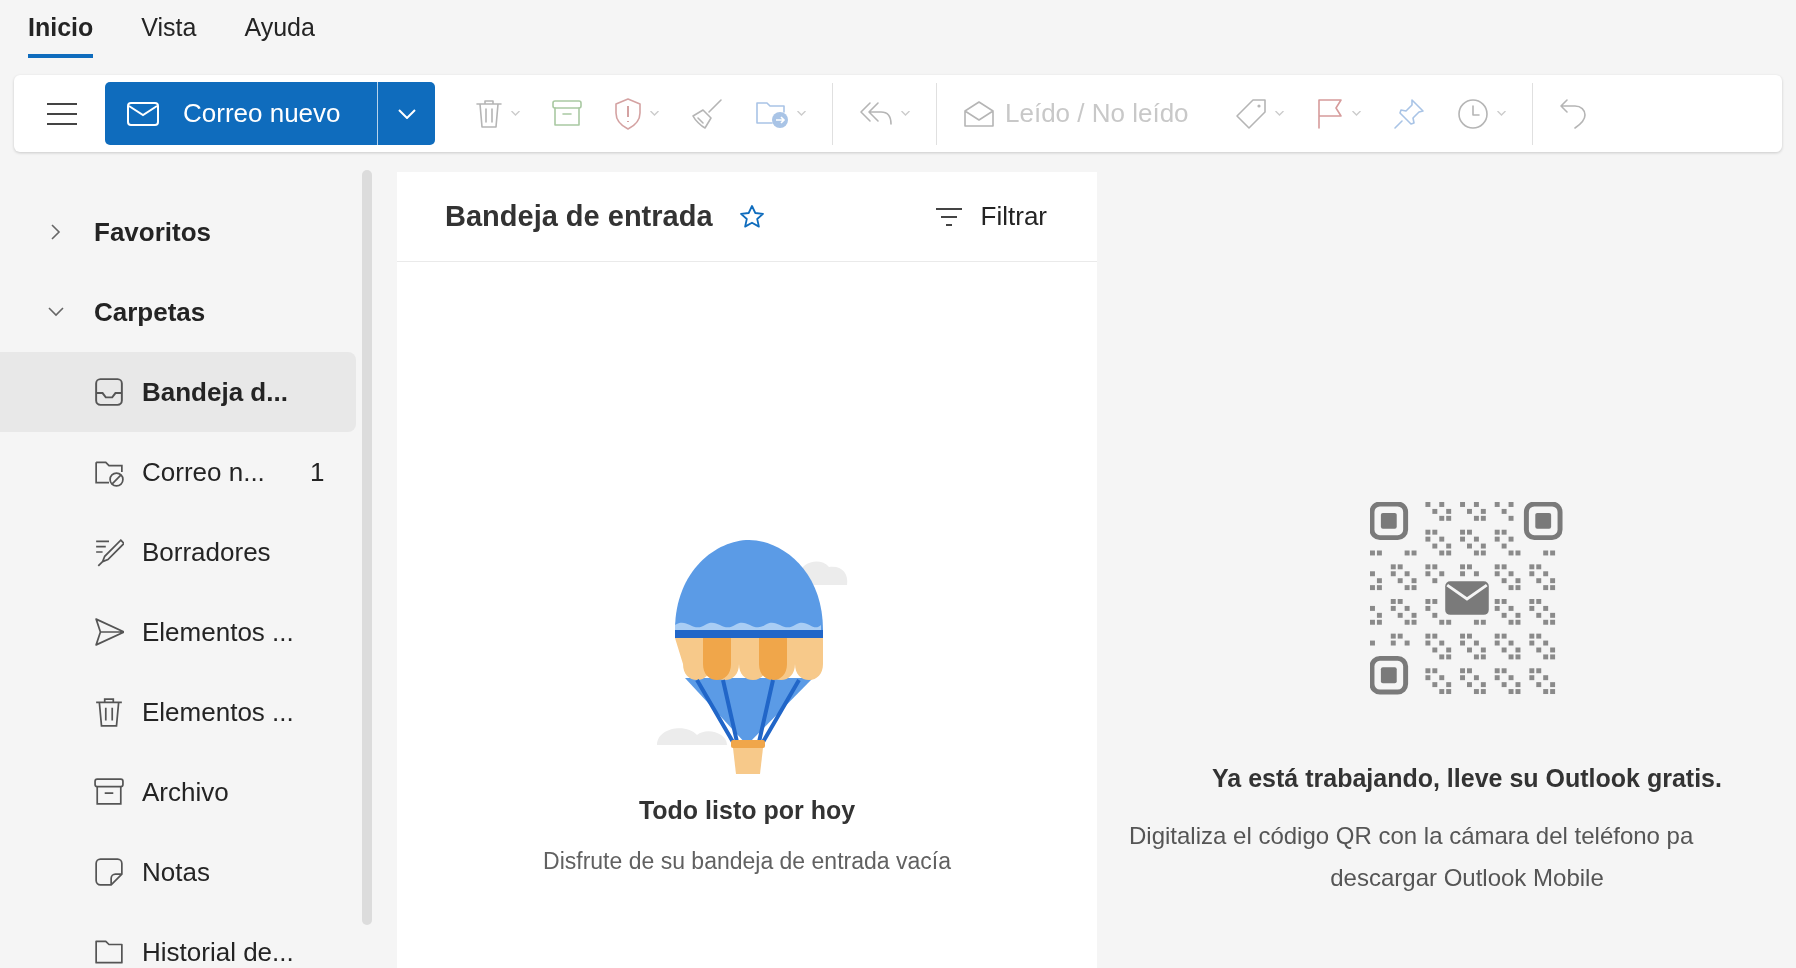 The width and height of the screenshot is (1796, 968). I want to click on filter-button: Filtrar, so click(990, 216).